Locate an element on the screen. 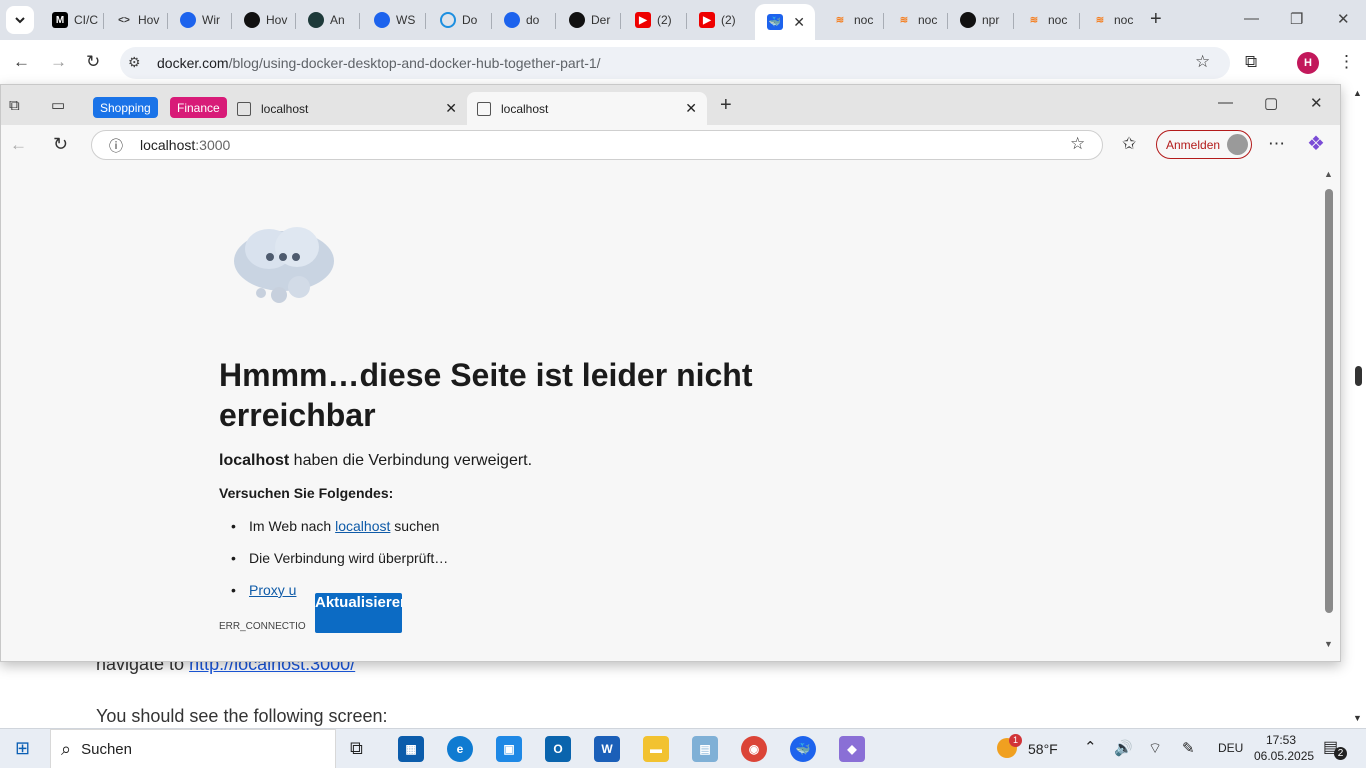  language-indicator: DEU is located at coordinates (1230, 748).